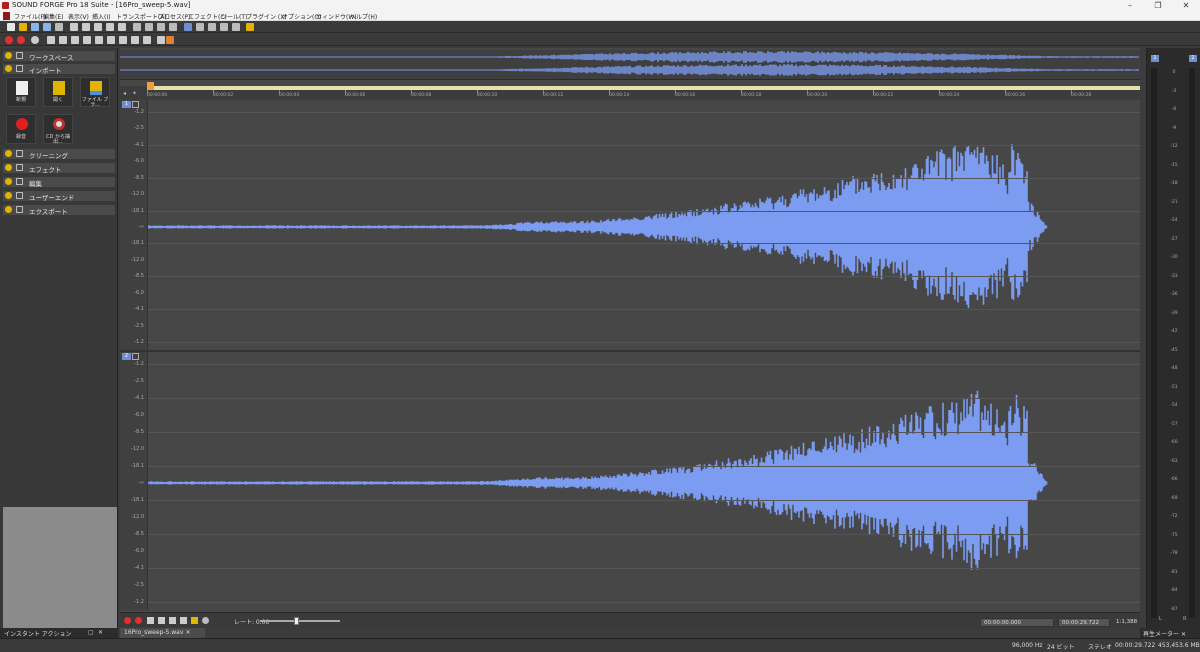 Image resolution: width=1200 pixels, height=652 pixels. I want to click on repeat-icon, so click(161, 27).